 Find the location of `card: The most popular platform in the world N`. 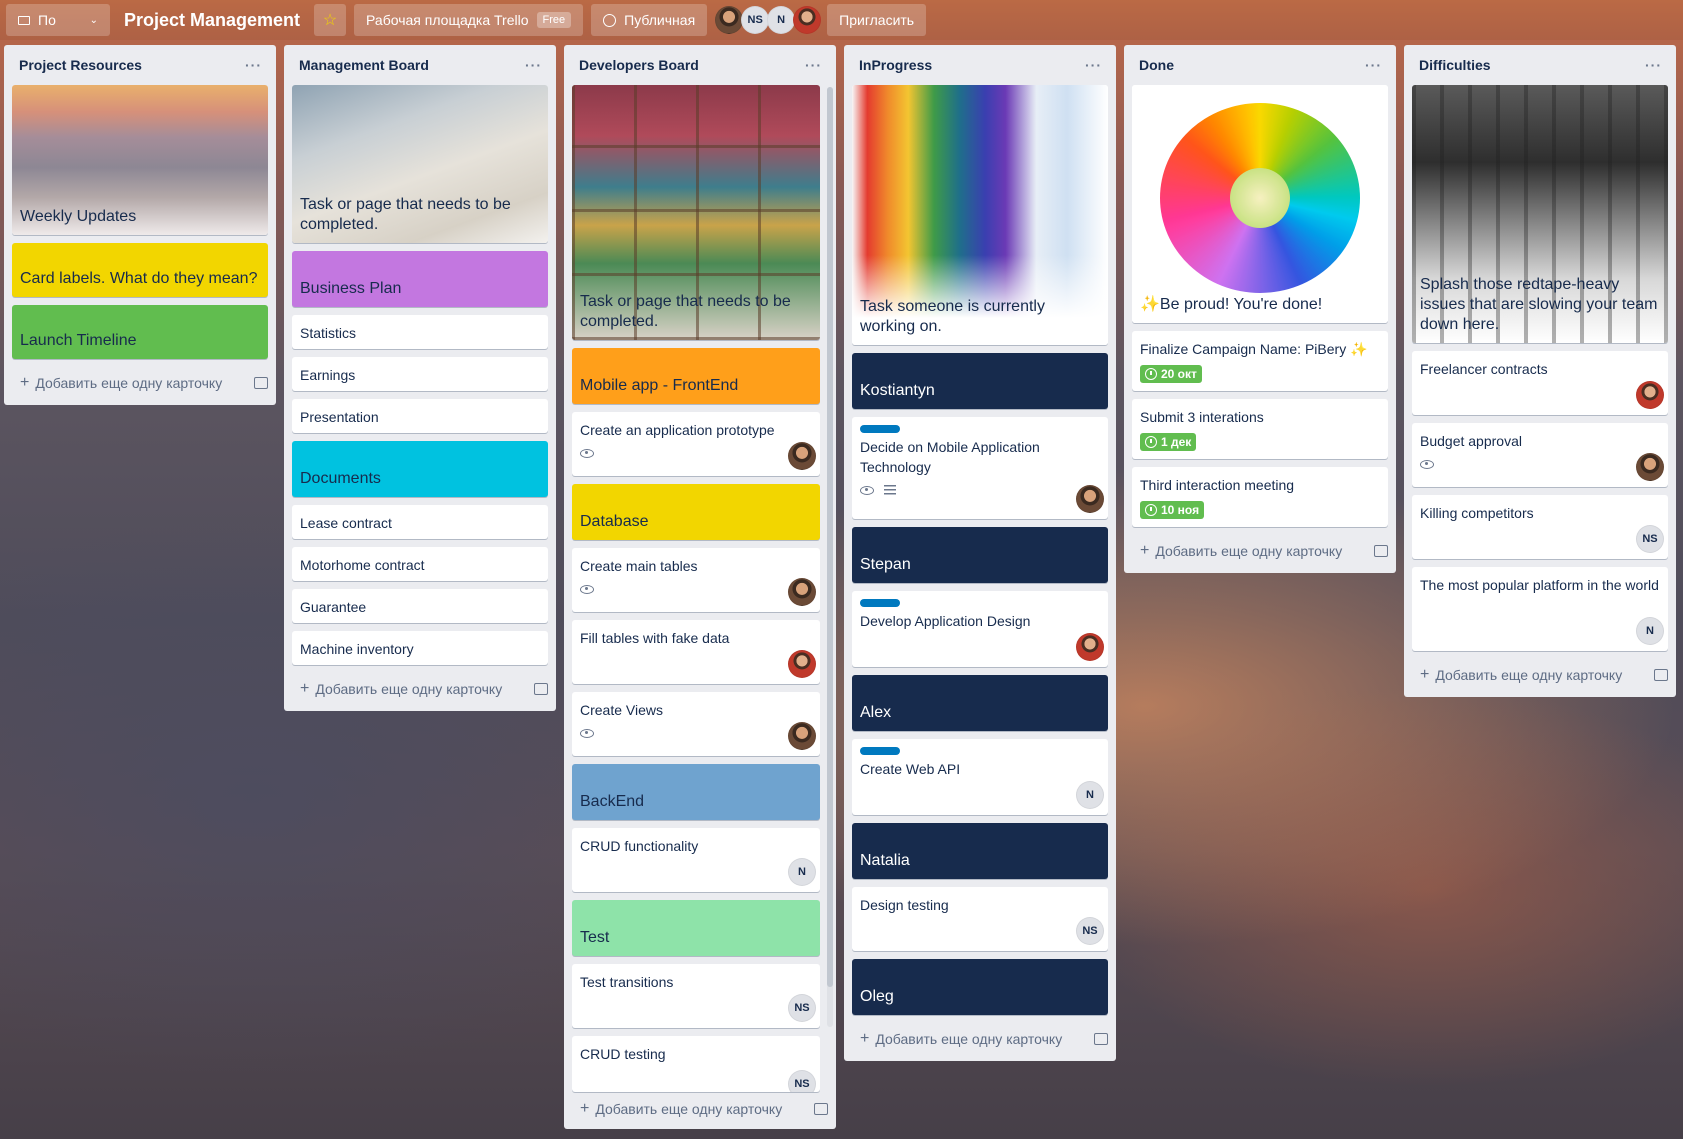

card: The most popular platform in the world N is located at coordinates (1540, 609).